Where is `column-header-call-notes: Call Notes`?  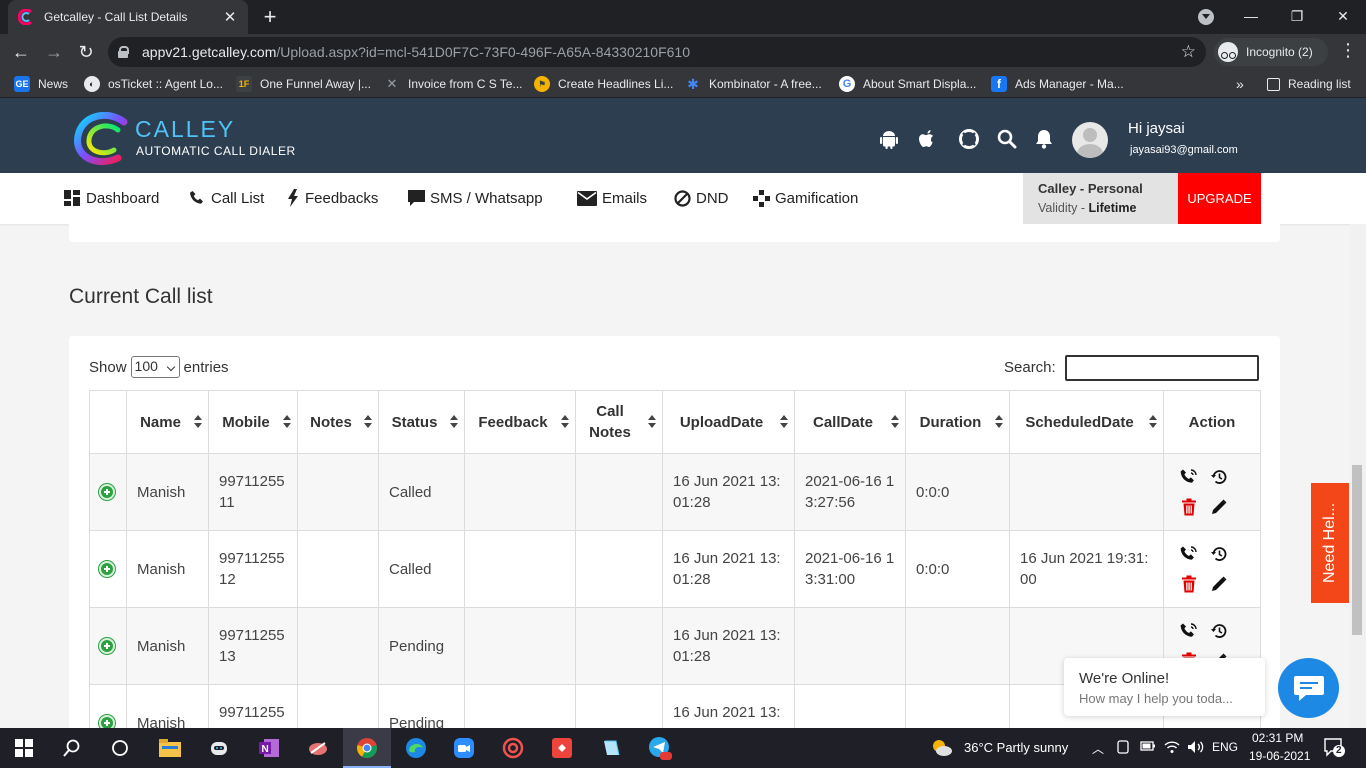
column-header-call-notes: Call Notes is located at coordinates (619, 422).